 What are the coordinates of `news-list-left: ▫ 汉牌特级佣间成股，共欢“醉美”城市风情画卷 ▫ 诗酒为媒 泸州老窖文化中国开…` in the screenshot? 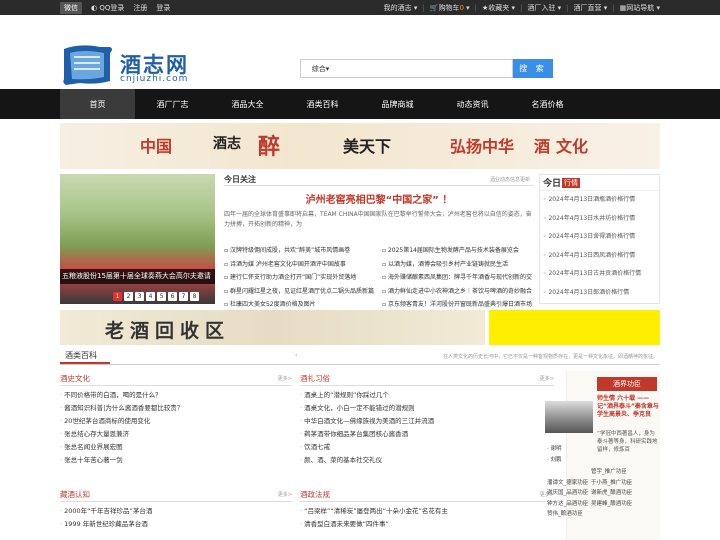 It's located at (300, 278).